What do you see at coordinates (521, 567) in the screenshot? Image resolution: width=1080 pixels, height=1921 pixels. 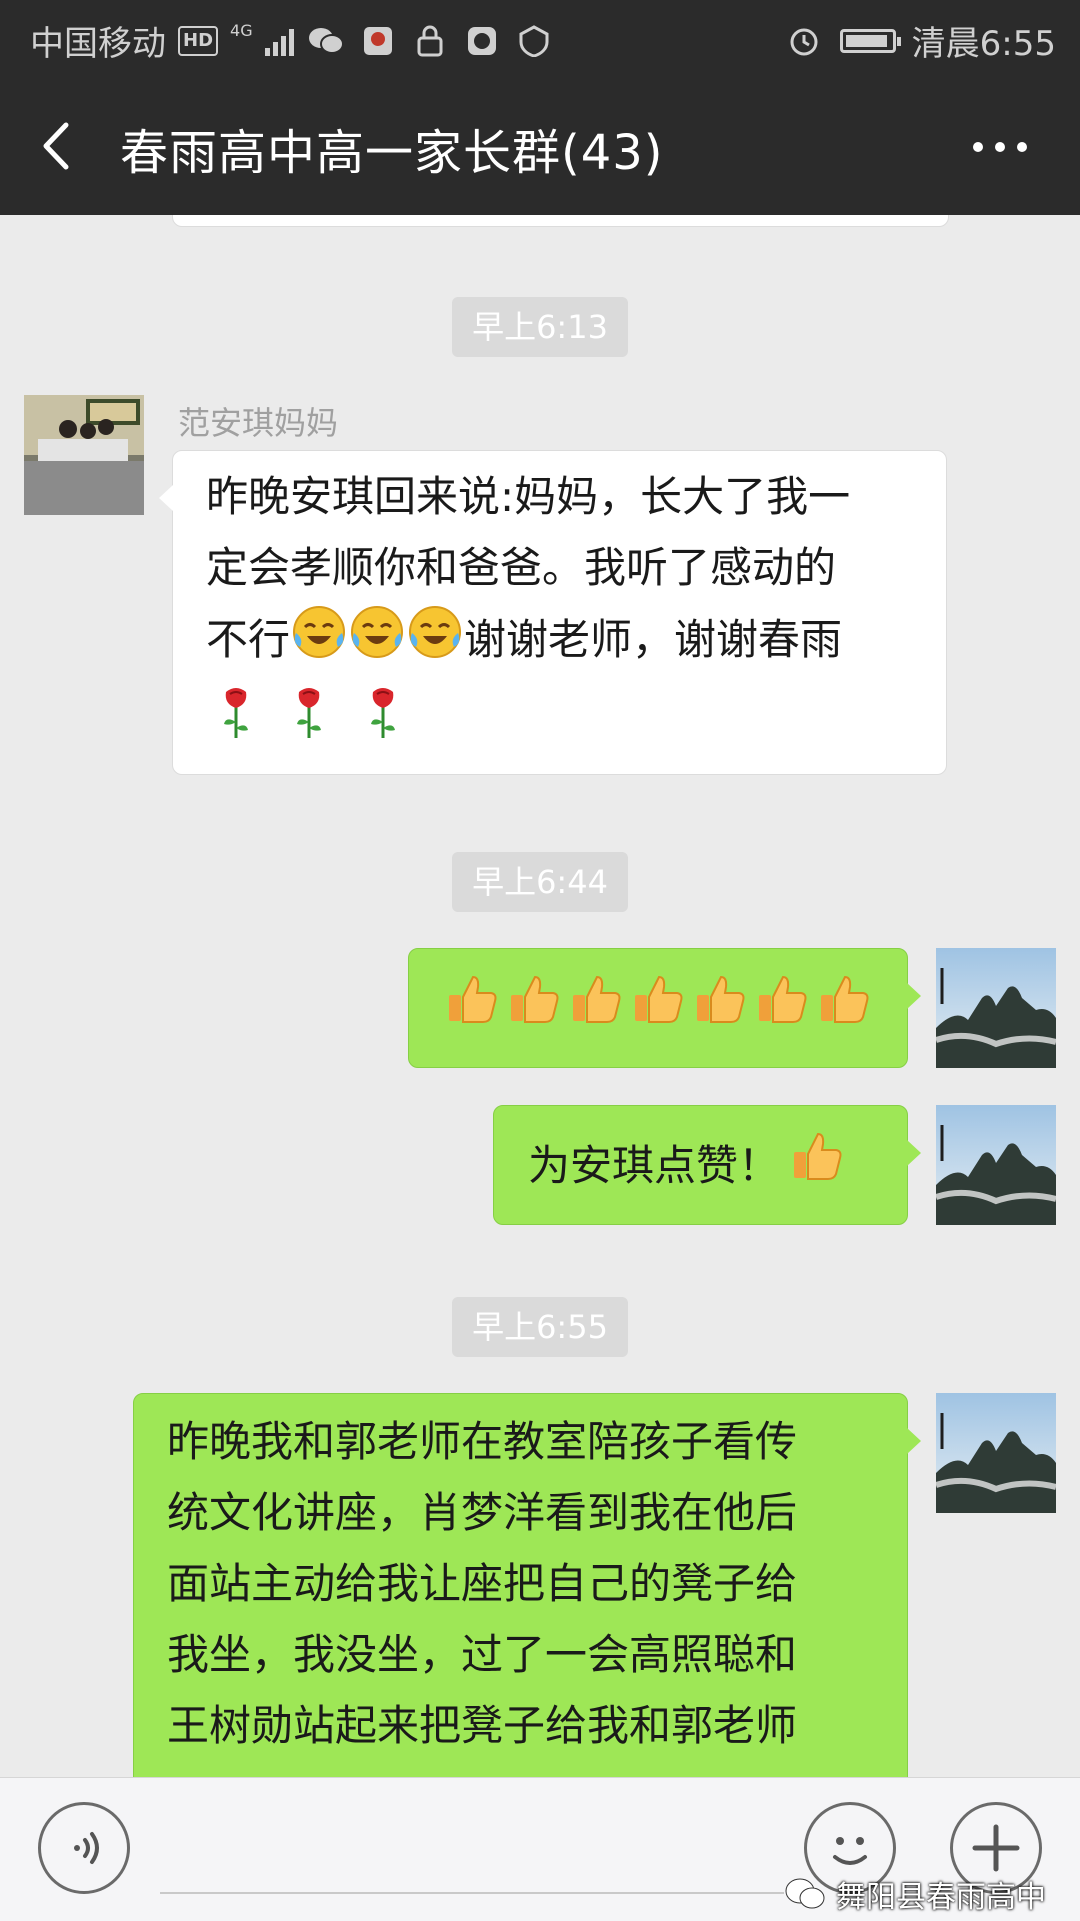 I see `message-line: 定会孝顺你和爸爸。我听了感动的` at bounding box center [521, 567].